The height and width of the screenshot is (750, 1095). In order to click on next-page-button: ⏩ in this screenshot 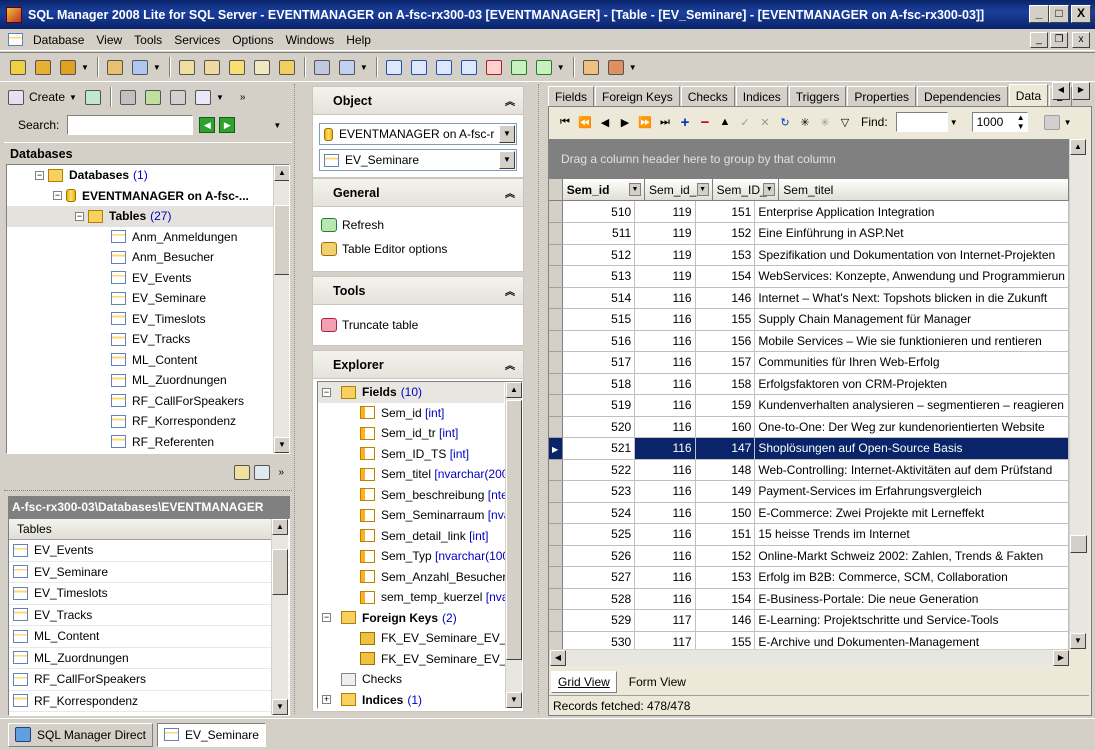, I will do `click(645, 122)`.